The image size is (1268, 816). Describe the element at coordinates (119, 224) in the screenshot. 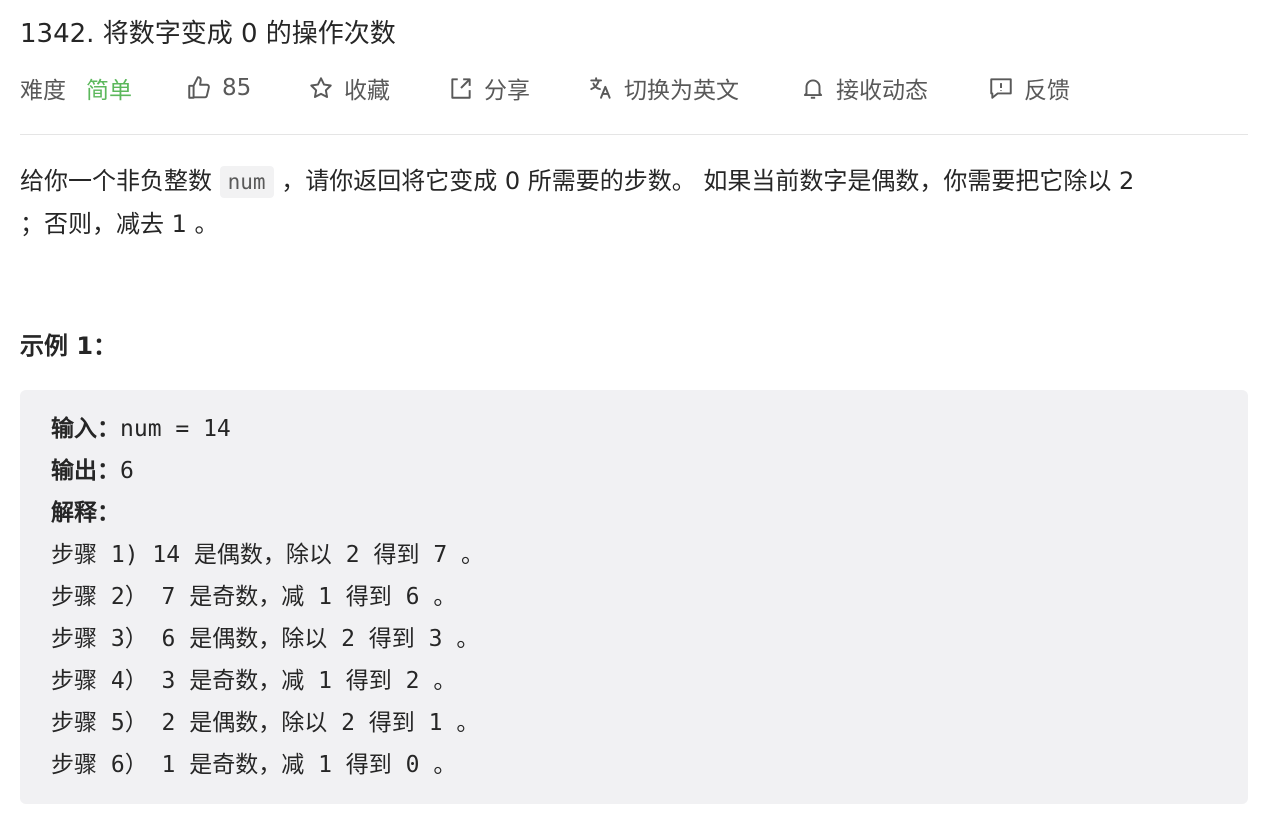

I see `description-text: ；否则，减去 1 。` at that location.